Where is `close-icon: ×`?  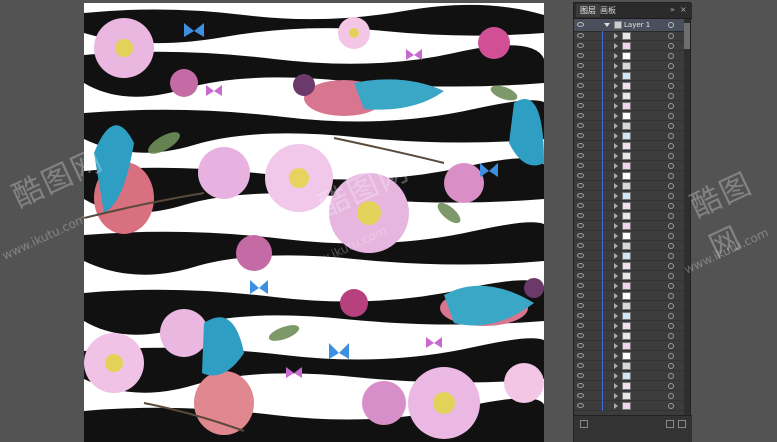
close-icon: × is located at coordinates (683, 10).